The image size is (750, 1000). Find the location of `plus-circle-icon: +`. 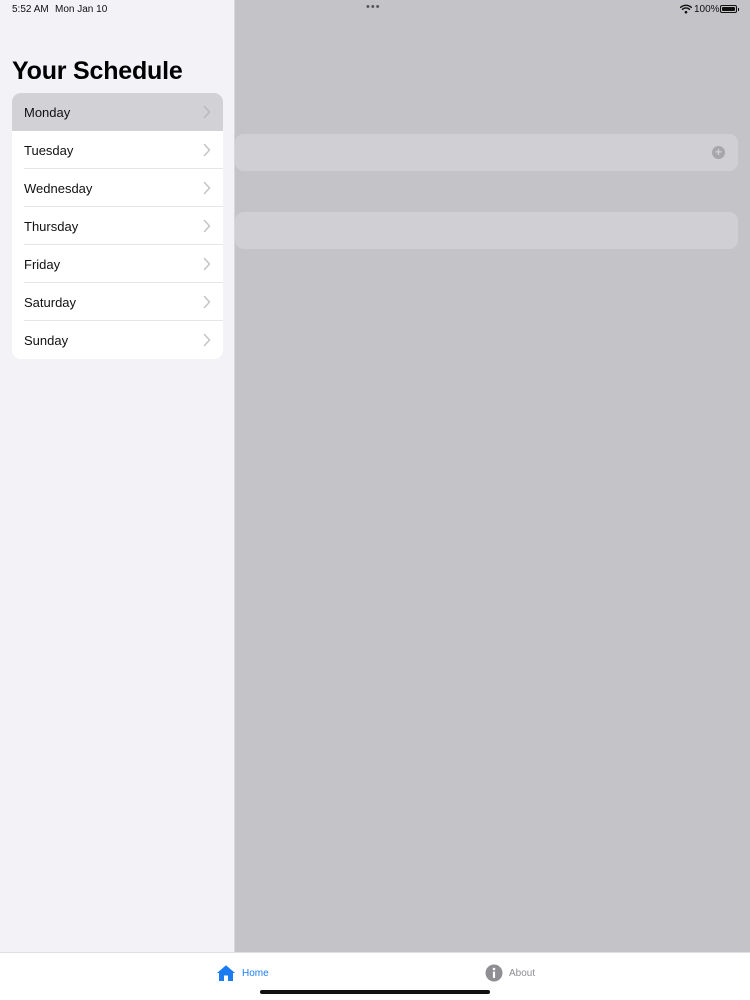

plus-circle-icon: + is located at coordinates (718, 152).